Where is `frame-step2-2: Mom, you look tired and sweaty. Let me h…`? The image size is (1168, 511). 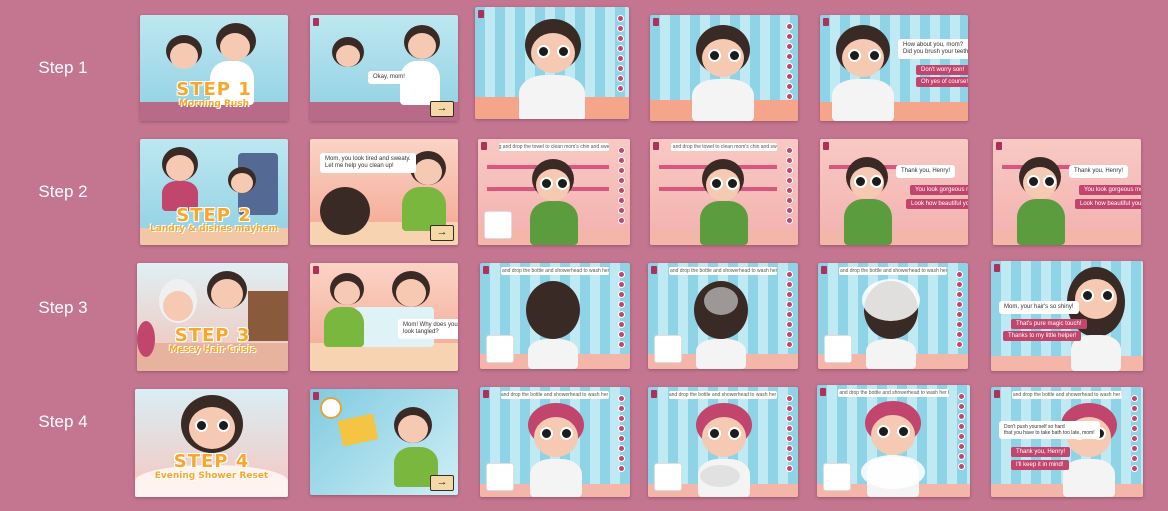 frame-step2-2: Mom, you look tired and sweaty. Let me h… is located at coordinates (384, 192).